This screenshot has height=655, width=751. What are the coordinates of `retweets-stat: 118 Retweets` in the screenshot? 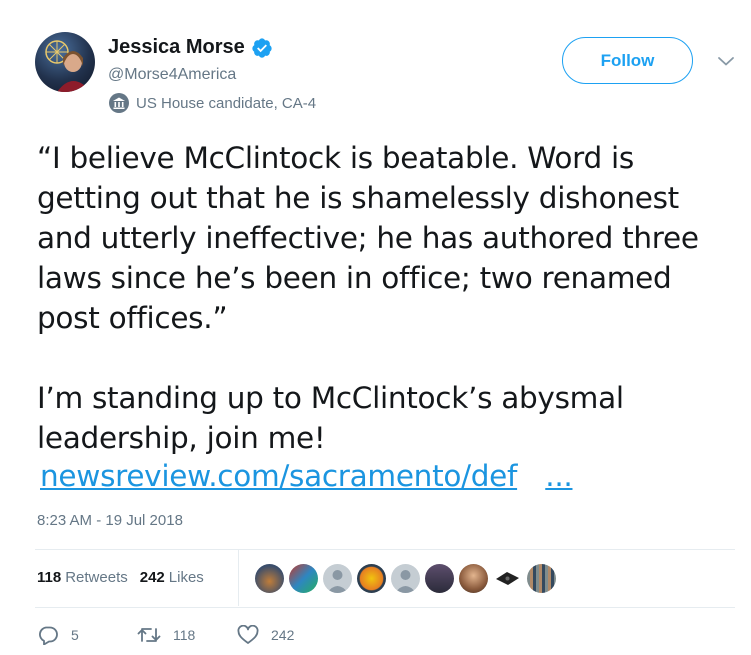 It's located at (82, 577).